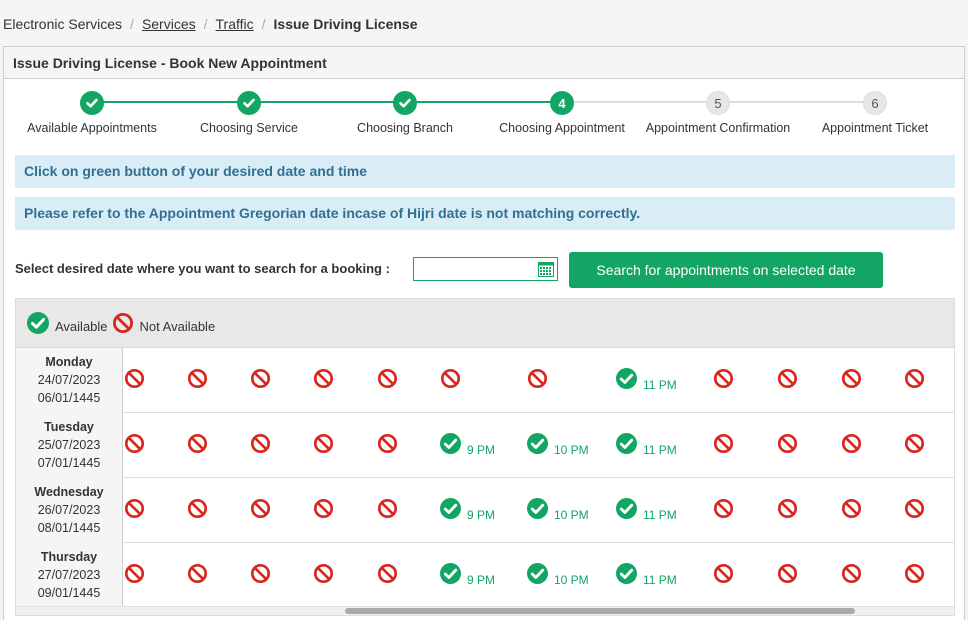 This screenshot has width=968, height=620. I want to click on legend-not-available-label: Not Available, so click(177, 326).